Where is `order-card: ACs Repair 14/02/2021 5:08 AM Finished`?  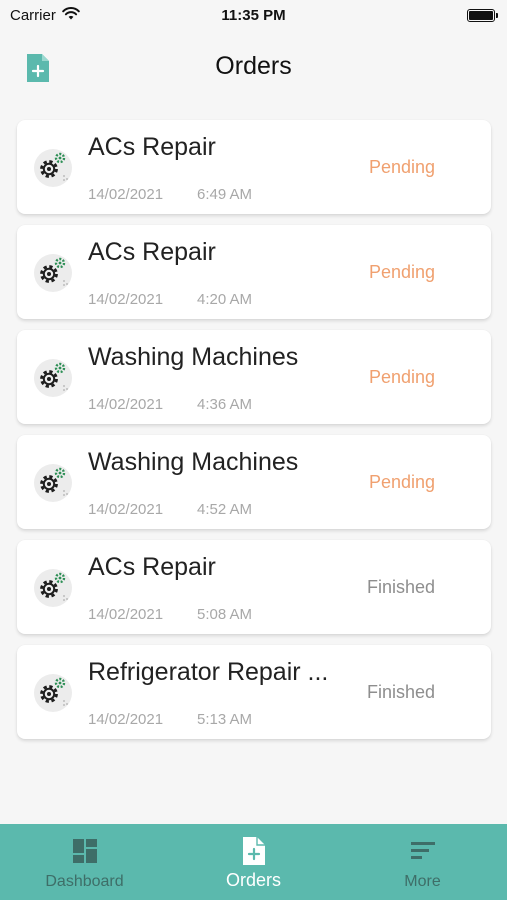
order-card: ACs Repair 14/02/2021 5:08 AM Finished is located at coordinates (254, 587).